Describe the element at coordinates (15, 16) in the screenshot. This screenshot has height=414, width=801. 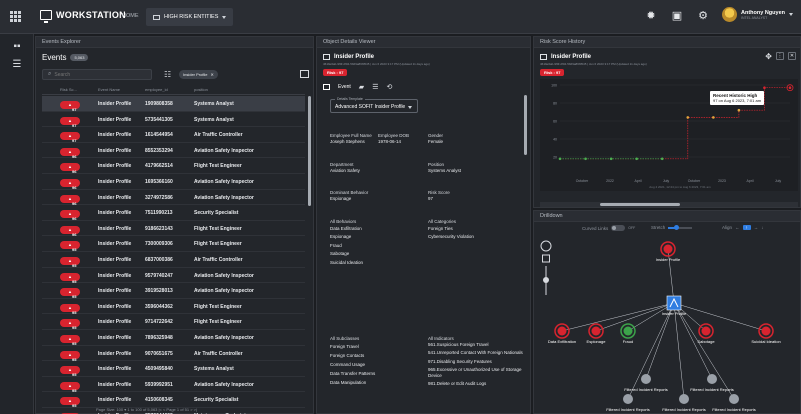
I see `app-launcher-icon` at that location.